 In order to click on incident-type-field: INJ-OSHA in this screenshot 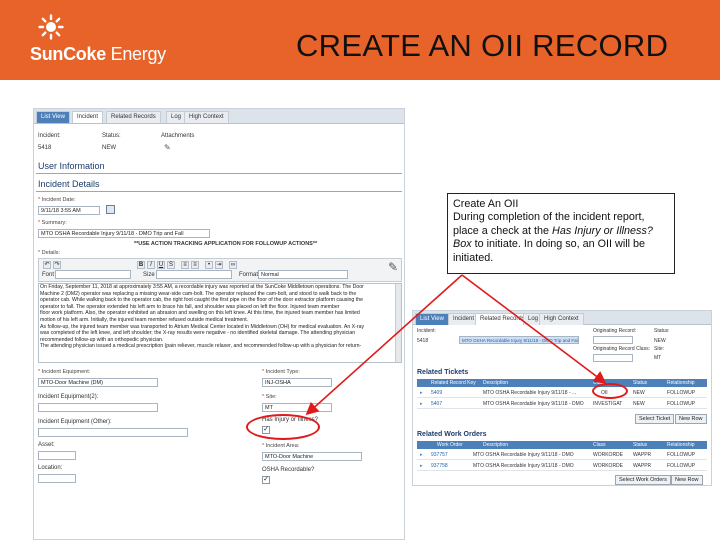, I will do `click(297, 382)`.